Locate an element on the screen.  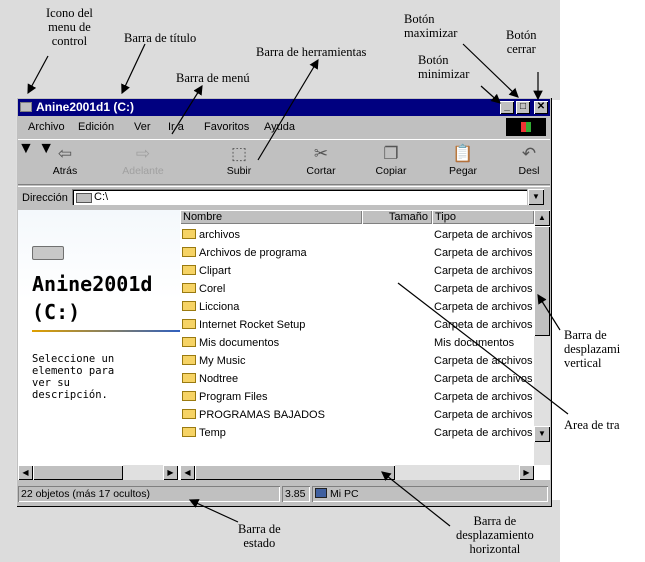
background-left is located at coordinates (8, 281).